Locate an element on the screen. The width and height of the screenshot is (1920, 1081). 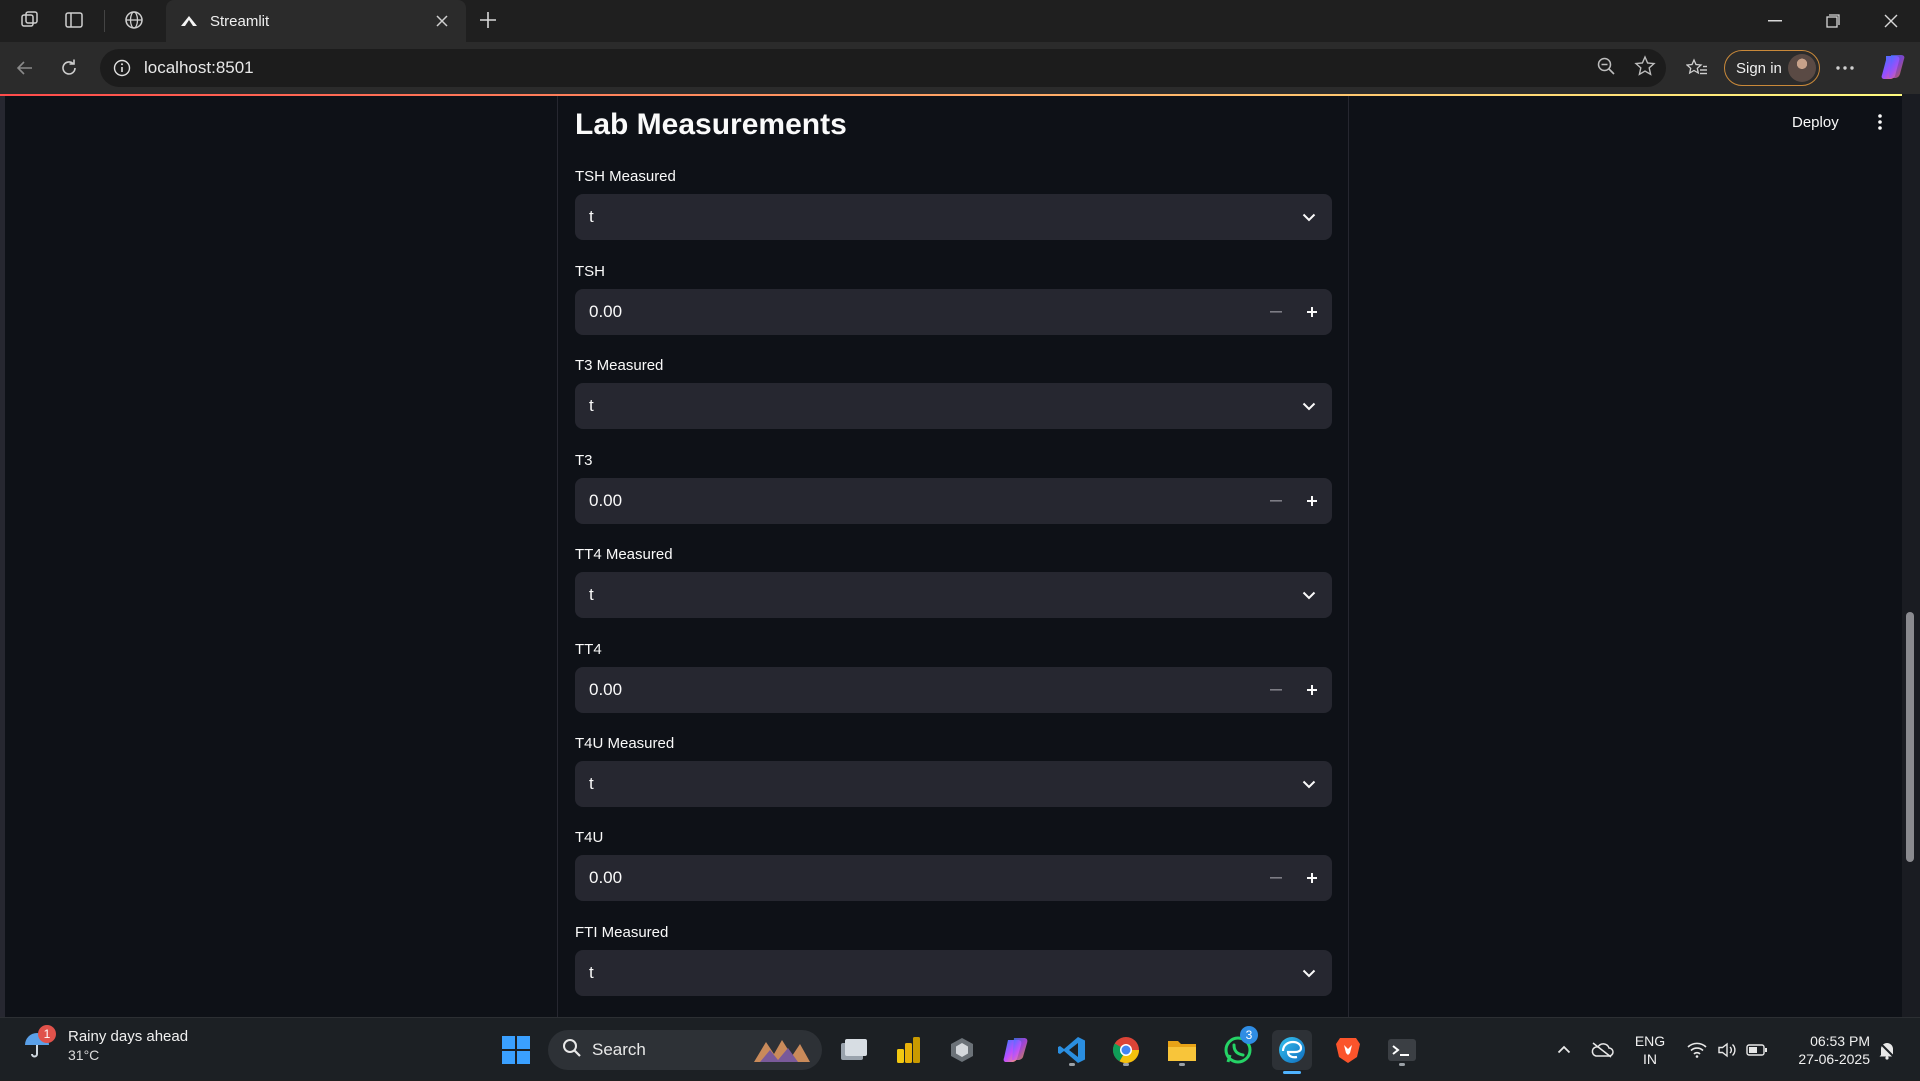
sign-in-label: Sign in is located at coordinates (1759, 68).